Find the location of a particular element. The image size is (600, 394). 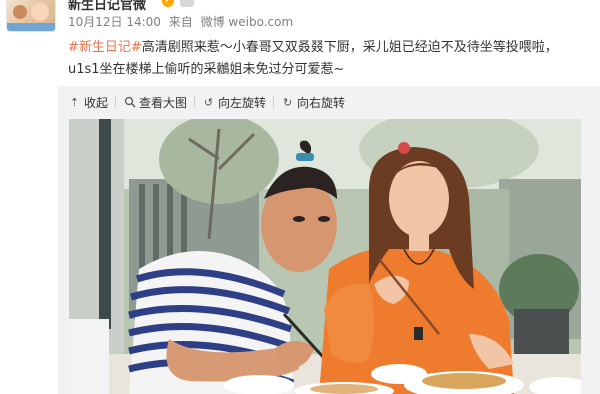

post-time: 10月12日 14:00 is located at coordinates (114, 22).